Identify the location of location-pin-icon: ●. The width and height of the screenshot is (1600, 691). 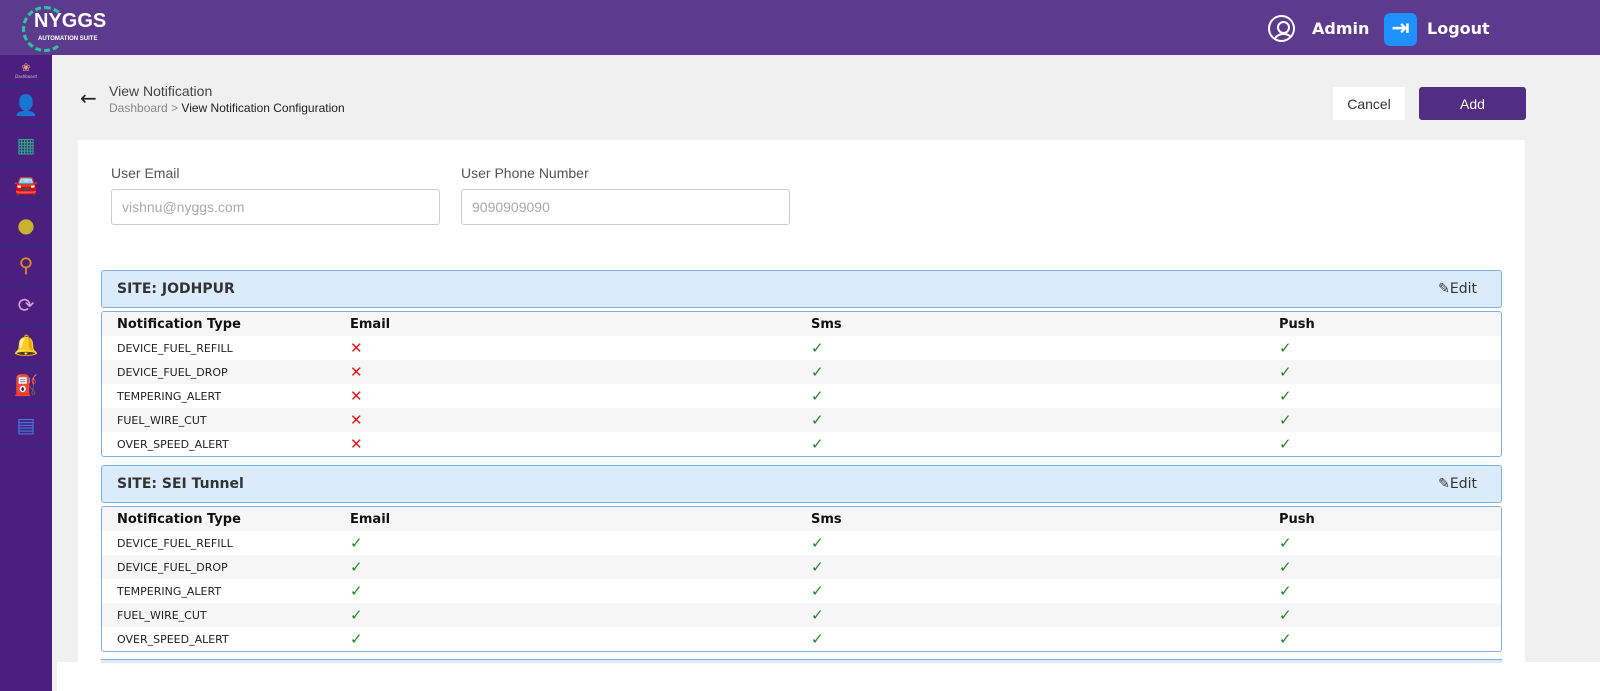
(26, 224).